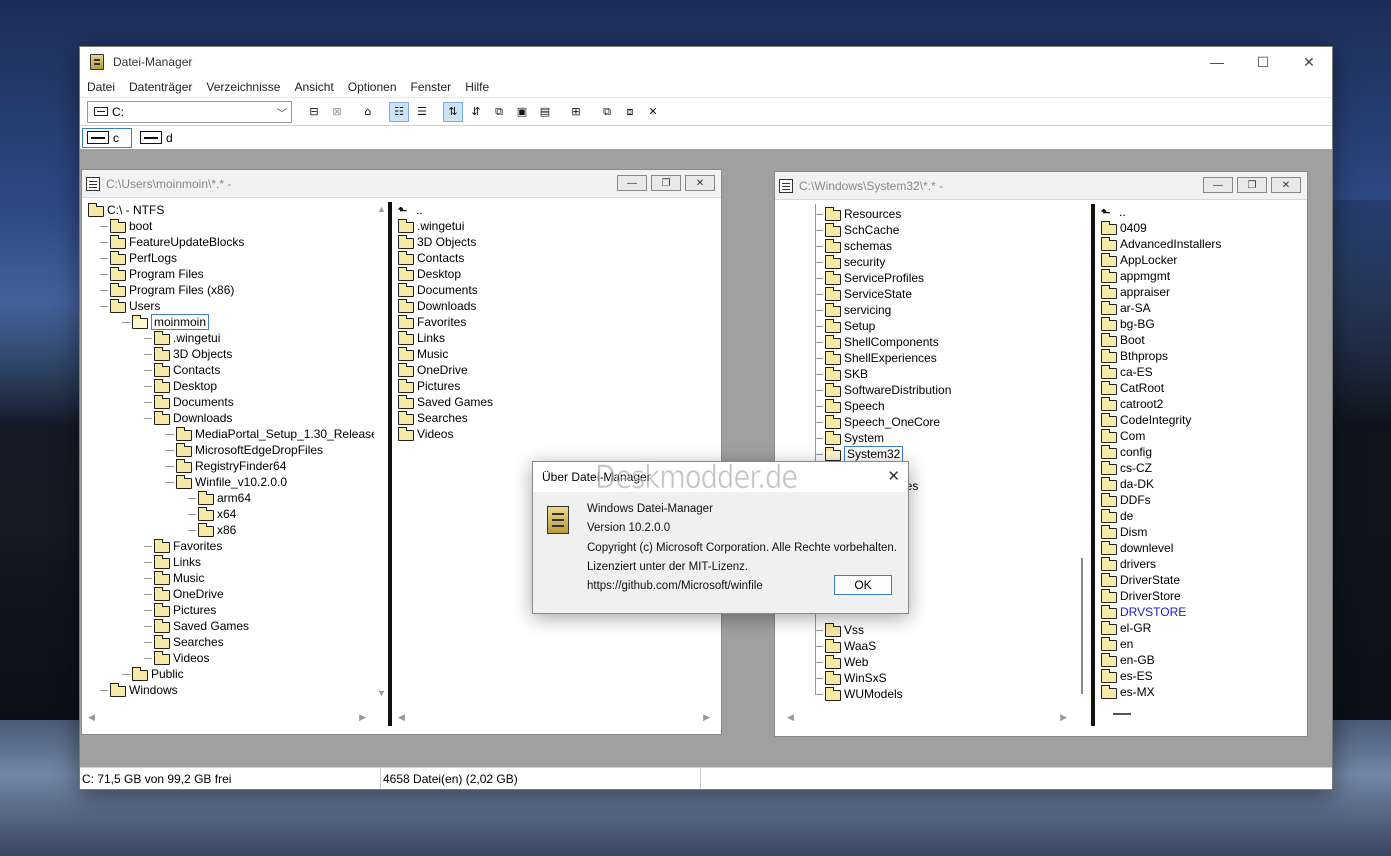 This screenshot has height=856, width=1391. I want to click on file-list-item: Saved Games, so click(445, 402).